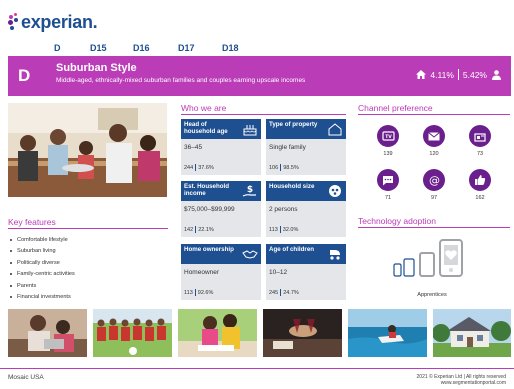 The height and width of the screenshot is (389, 514). What do you see at coordinates (428, 258) in the screenshot?
I see `devices-icon` at bounding box center [428, 258].